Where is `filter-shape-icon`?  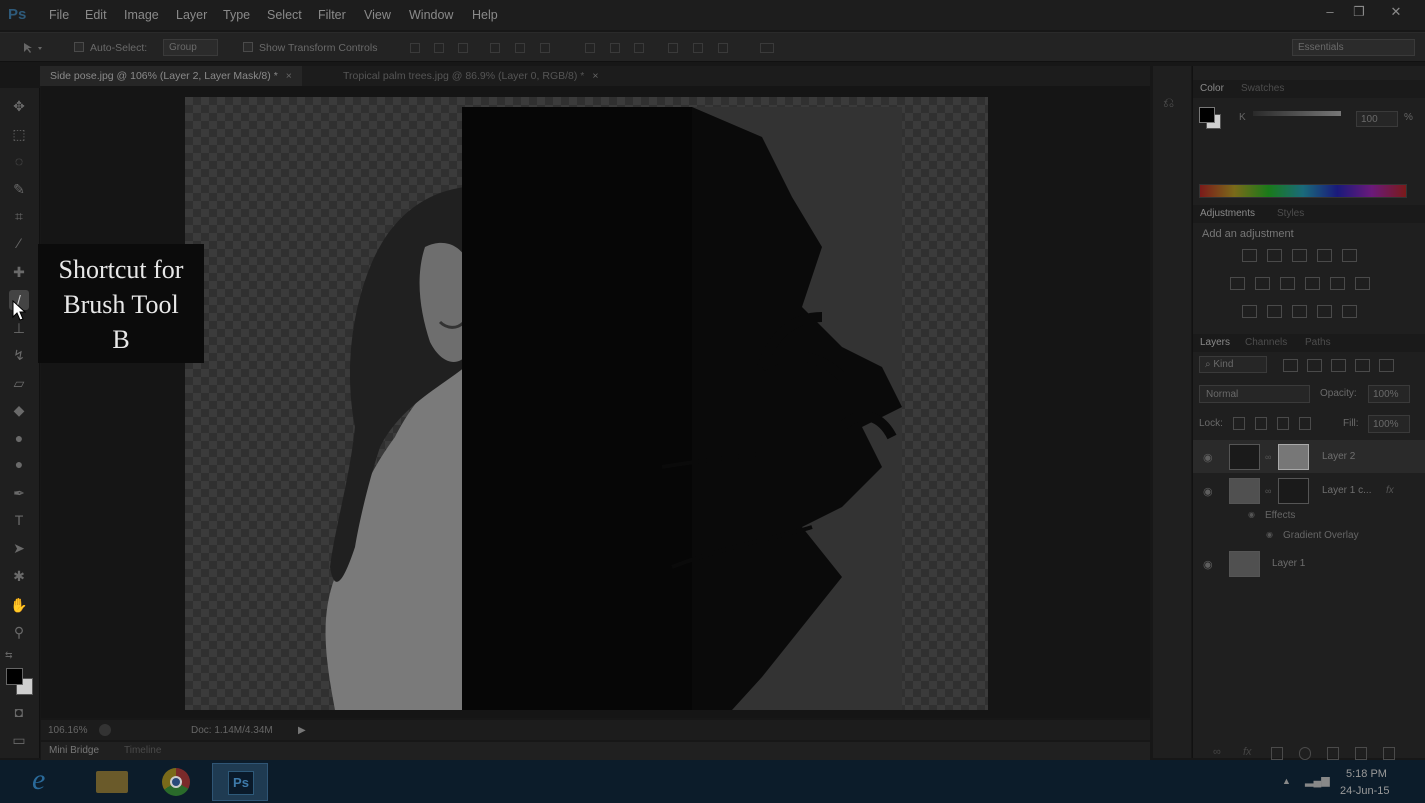 filter-shape-icon is located at coordinates (1362, 365).